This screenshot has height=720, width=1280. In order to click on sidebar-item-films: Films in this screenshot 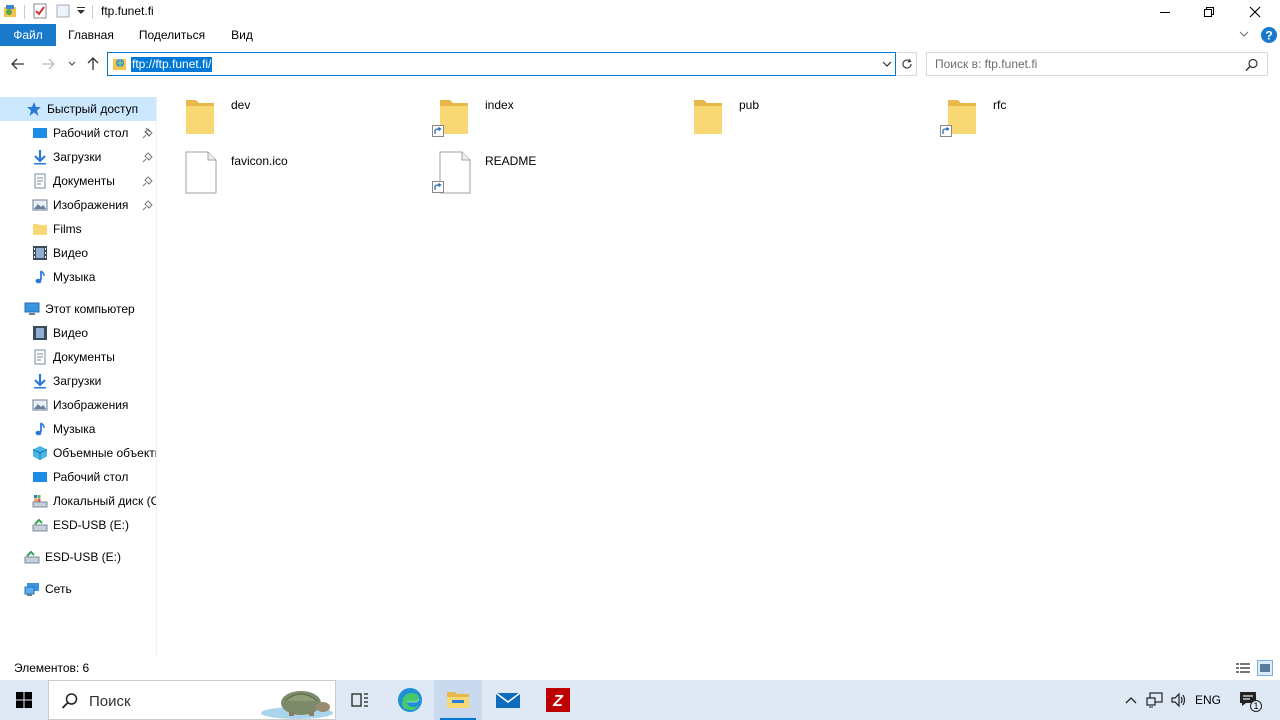, I will do `click(78, 229)`.